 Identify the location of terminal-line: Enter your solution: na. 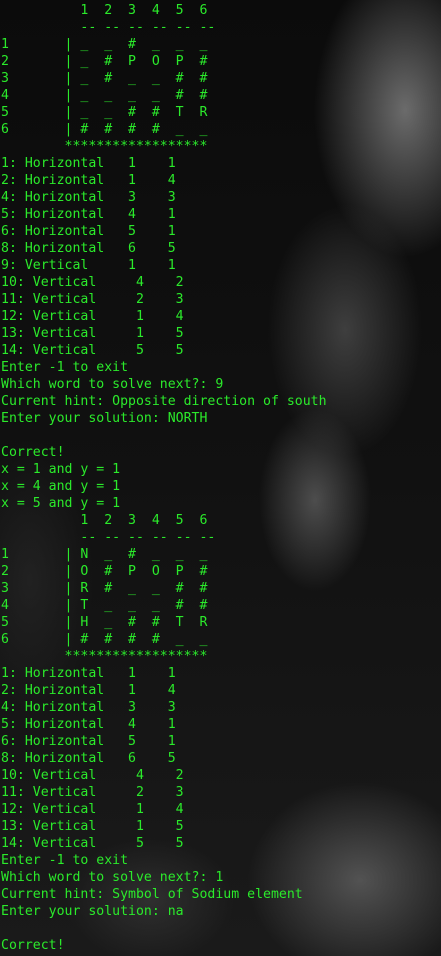
(92, 911).